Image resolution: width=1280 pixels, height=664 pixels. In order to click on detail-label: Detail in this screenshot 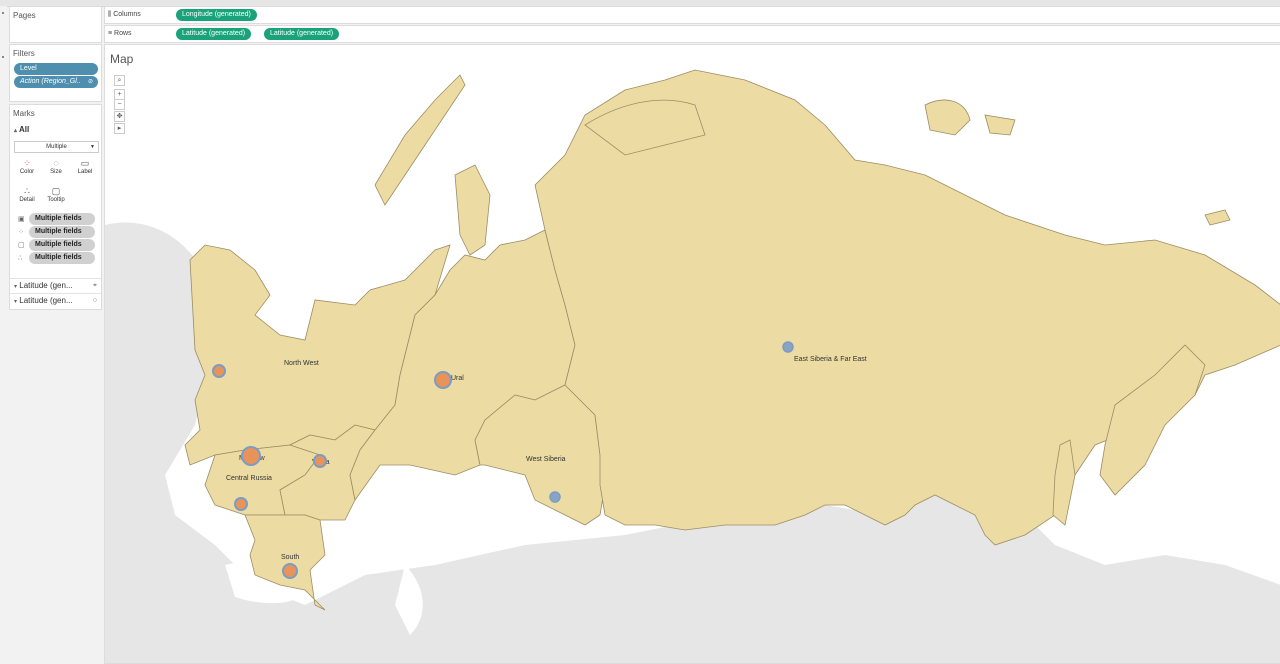, I will do `click(27, 200)`.